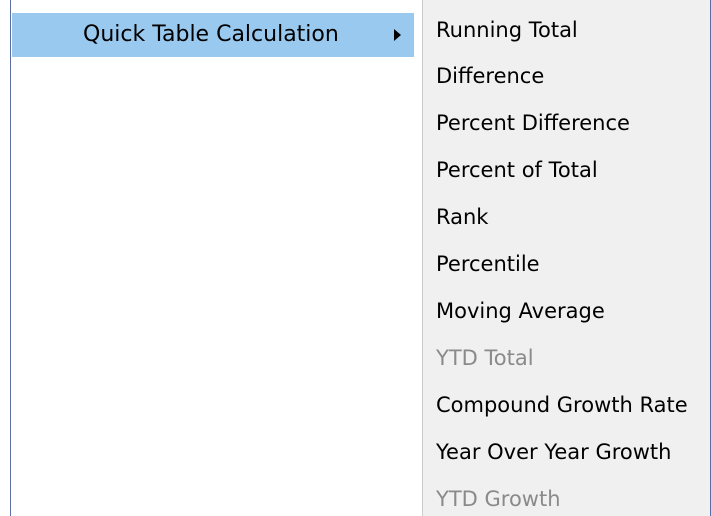  Describe the element at coordinates (573, 405) in the screenshot. I see `submenu-item-compound-growth-rate: Compound Growth Rate` at that location.